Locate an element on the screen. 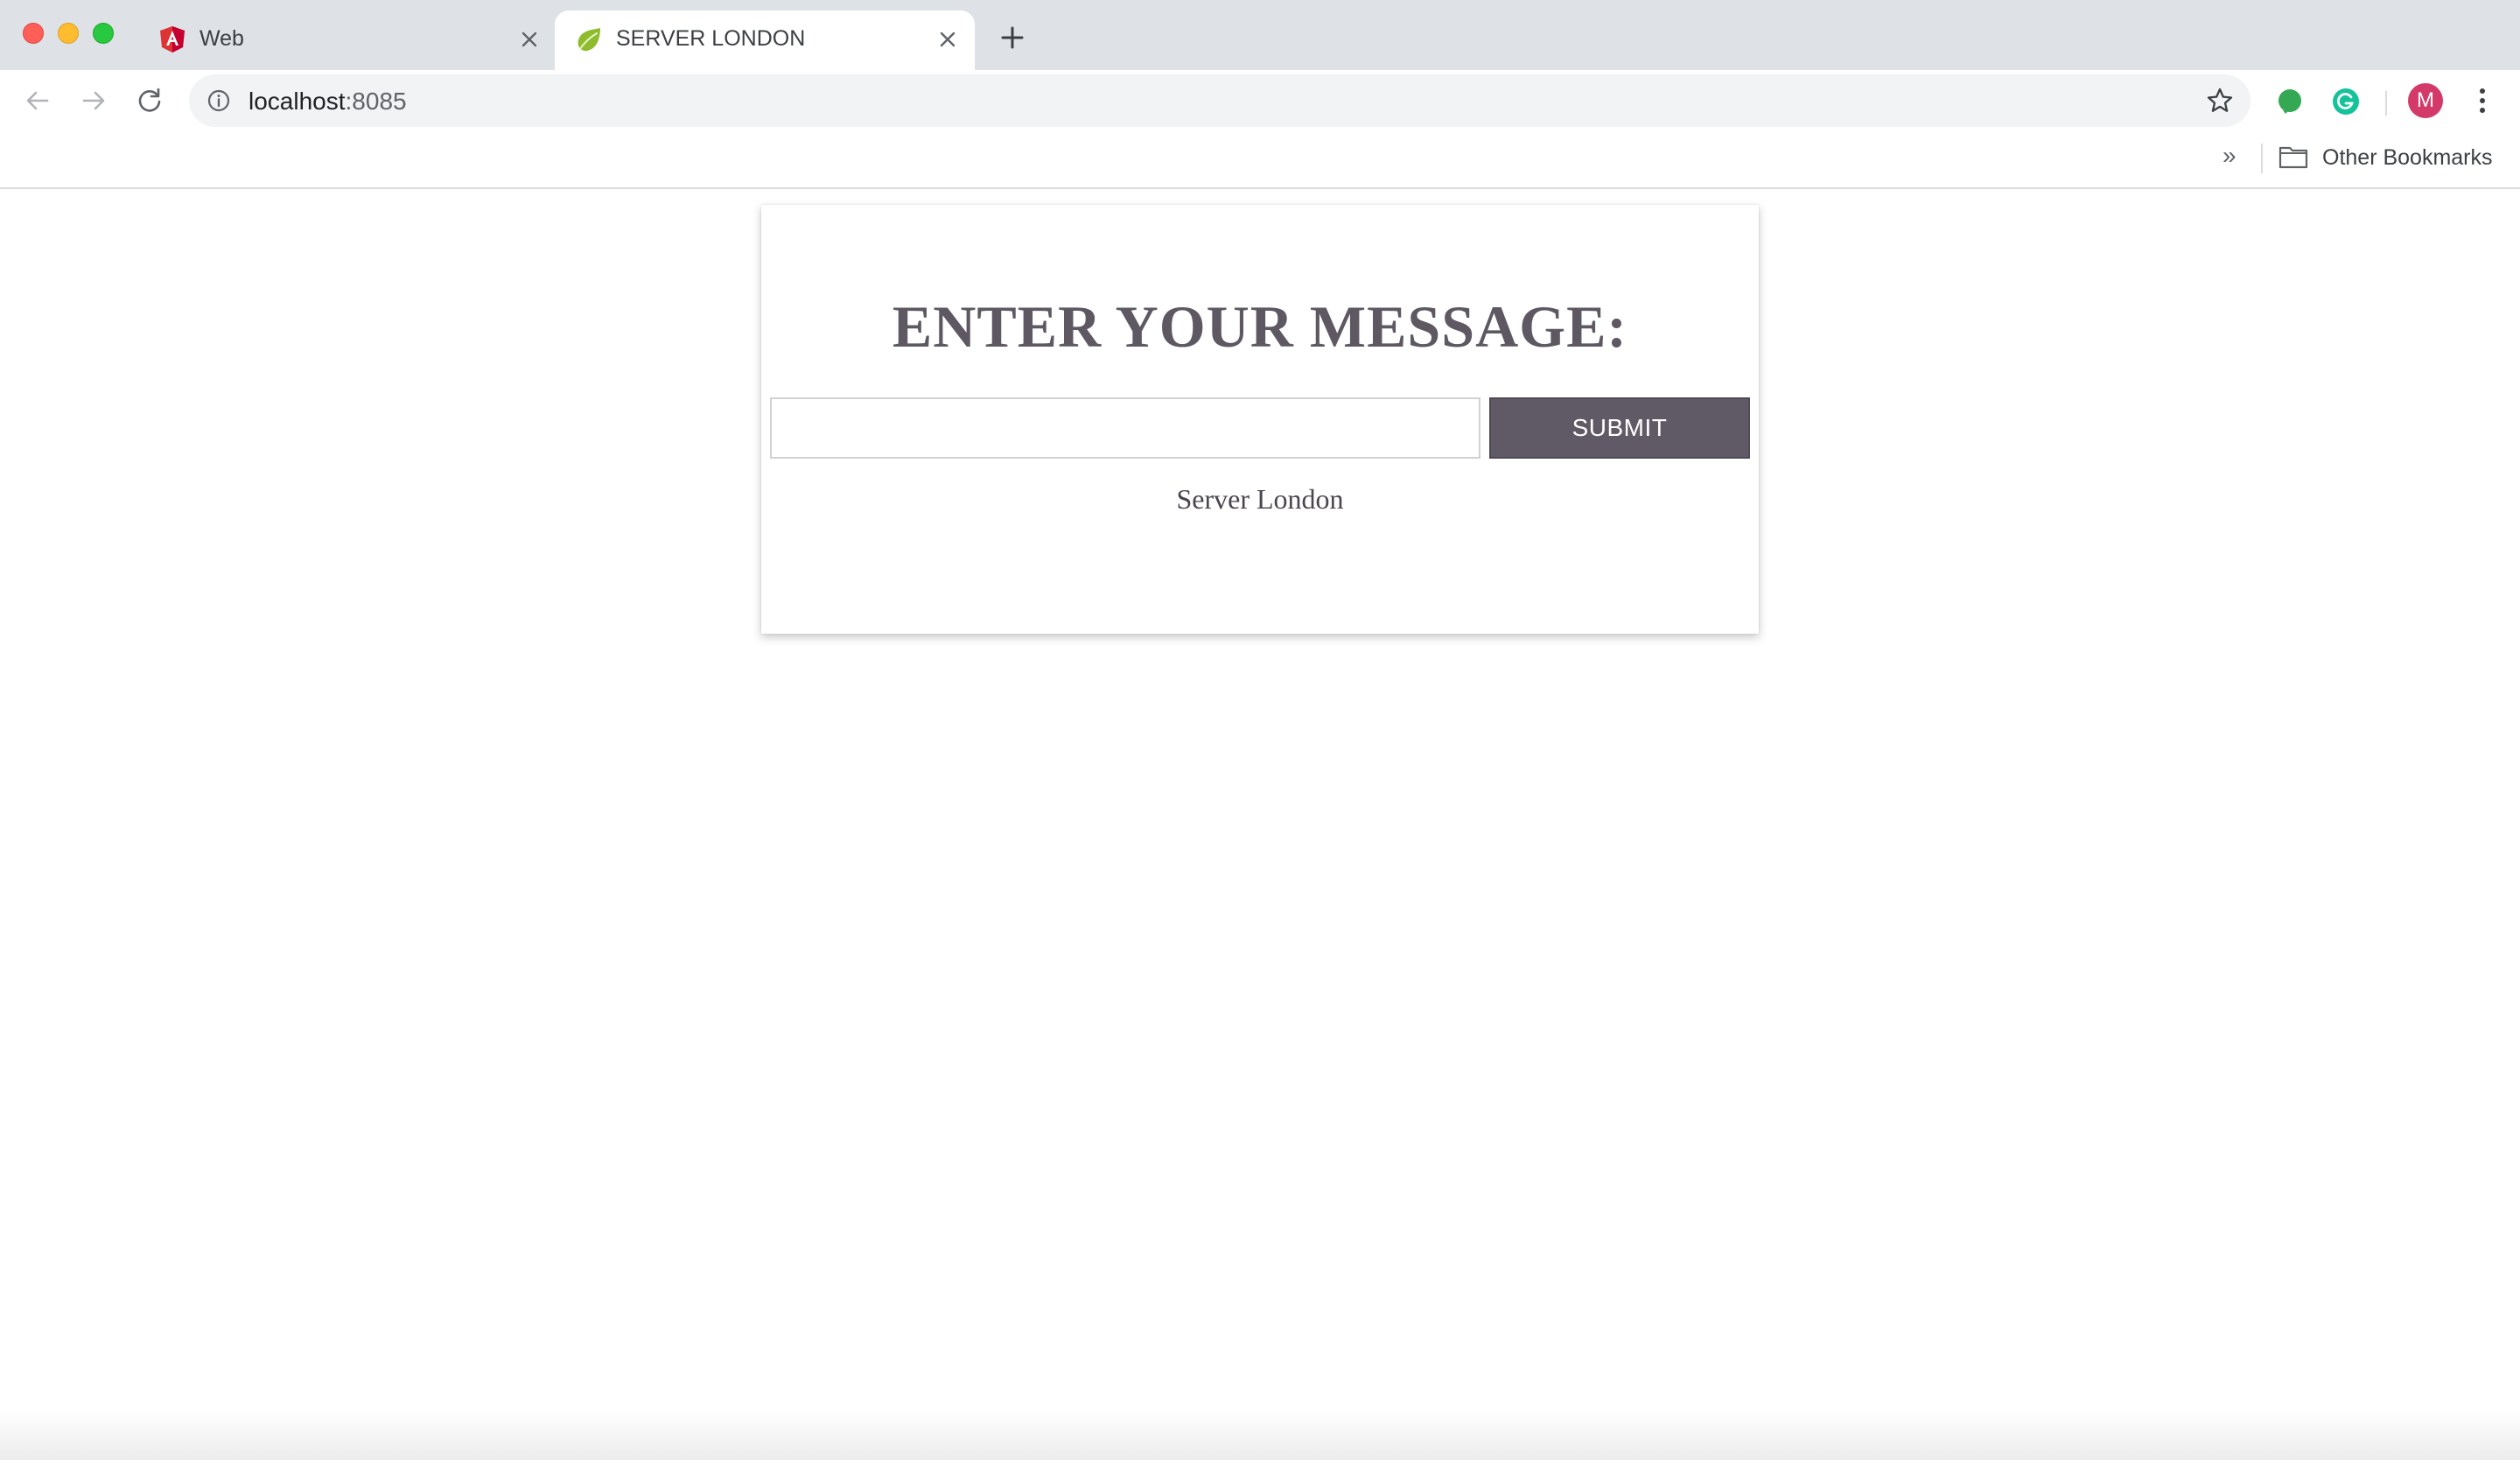 The width and height of the screenshot is (2520, 1460). extension-green-circle-icon is located at coordinates (2290, 102).